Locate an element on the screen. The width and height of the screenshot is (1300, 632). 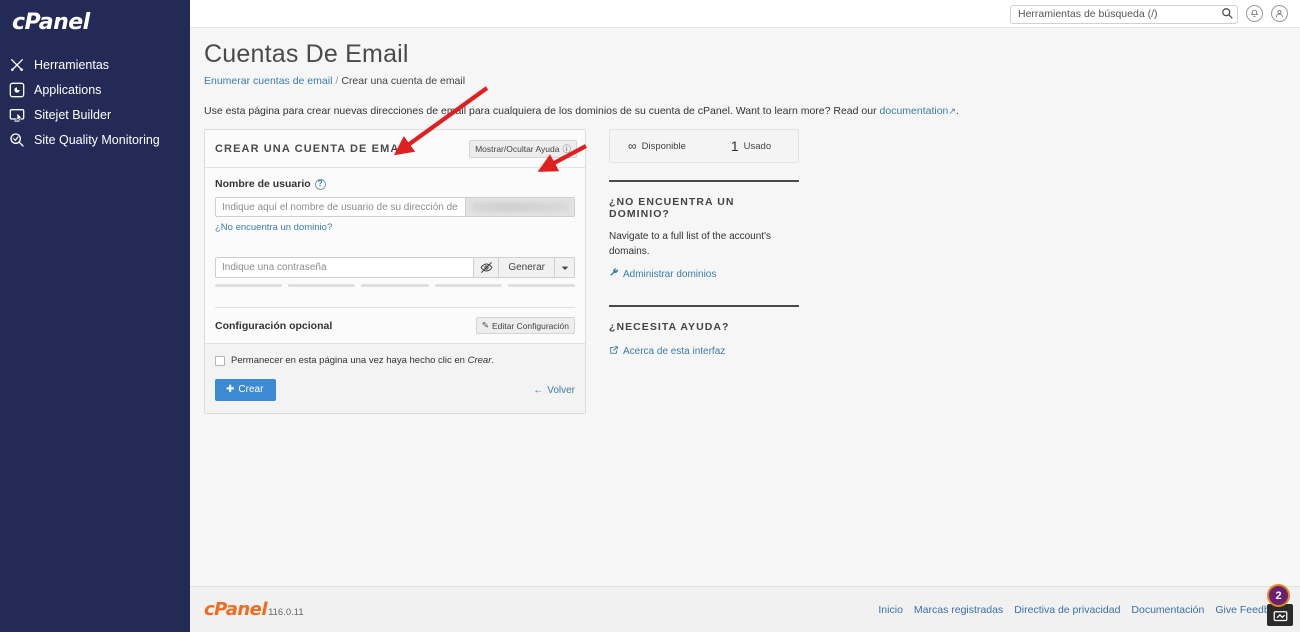
manage-domains-link: Administrar dominios is located at coordinates (662, 274).